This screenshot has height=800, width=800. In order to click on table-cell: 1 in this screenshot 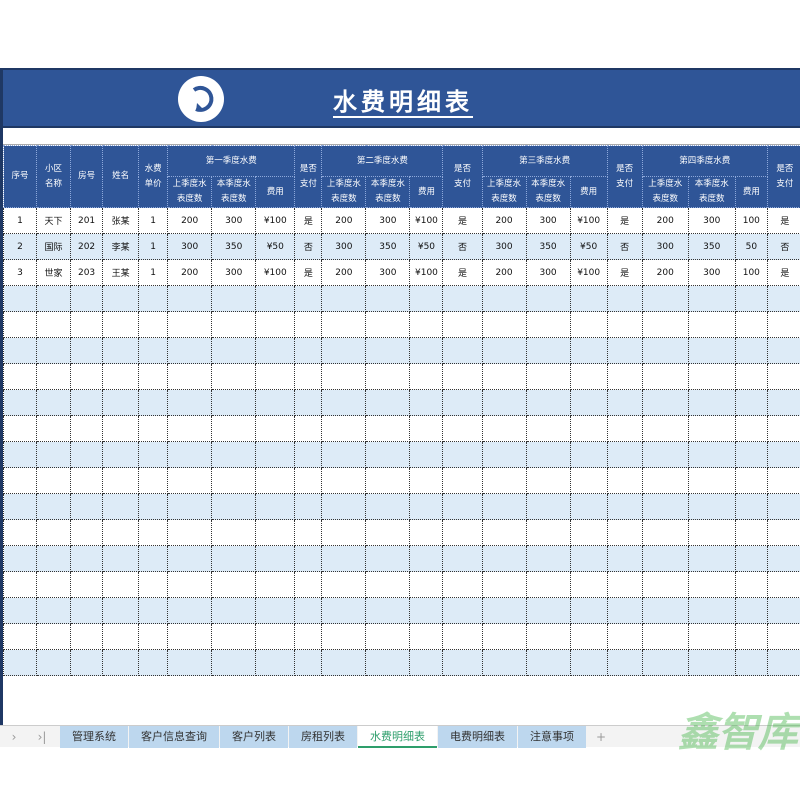, I will do `click(153, 272)`.